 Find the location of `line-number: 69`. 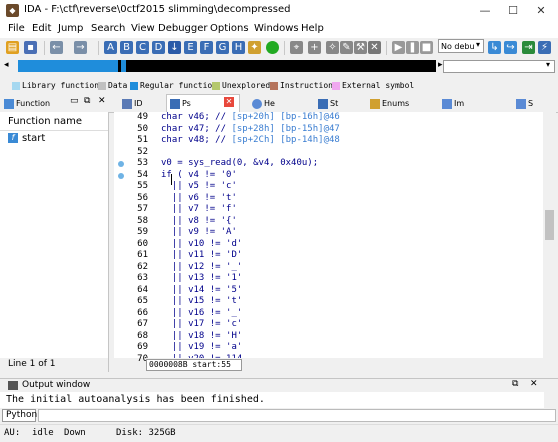

line-number: 69 is located at coordinates (142, 347).